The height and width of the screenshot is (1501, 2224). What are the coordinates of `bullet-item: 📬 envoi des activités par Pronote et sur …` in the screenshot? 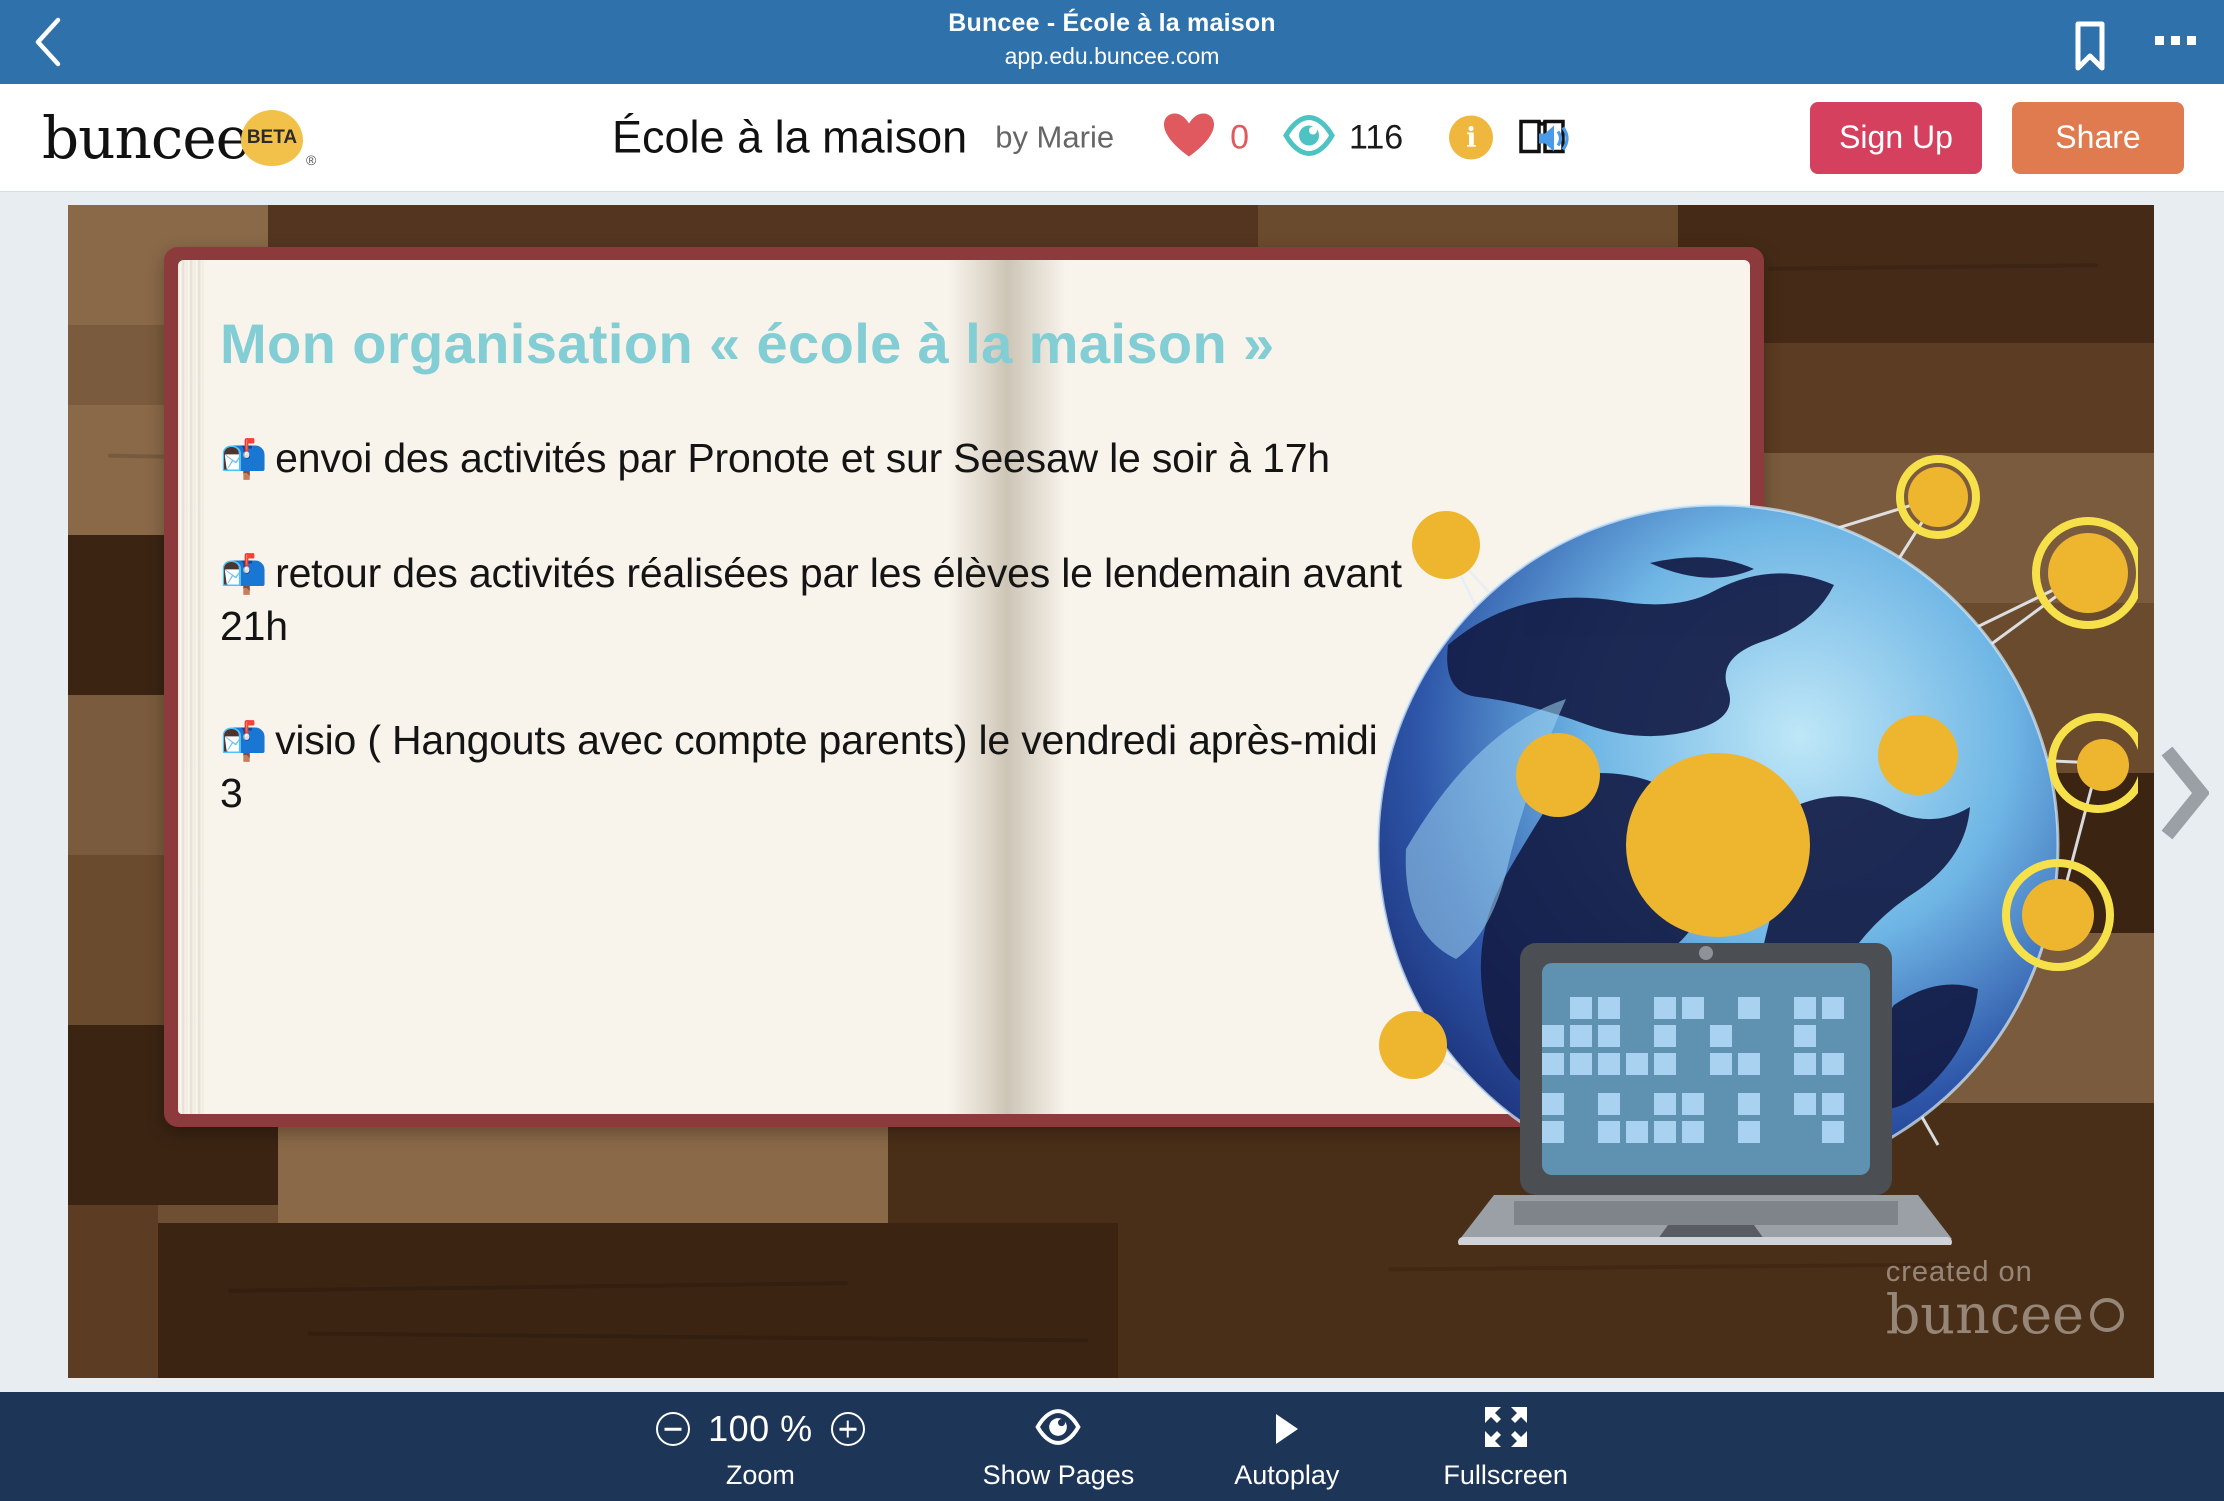 It's located at (815, 458).